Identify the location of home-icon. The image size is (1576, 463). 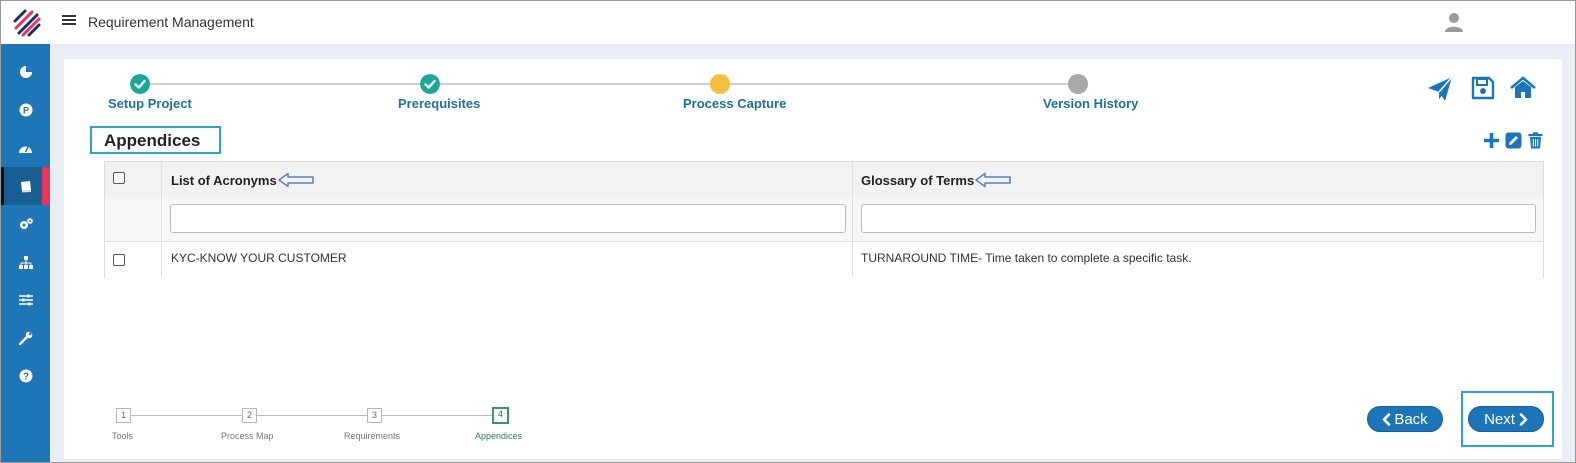
(1523, 88).